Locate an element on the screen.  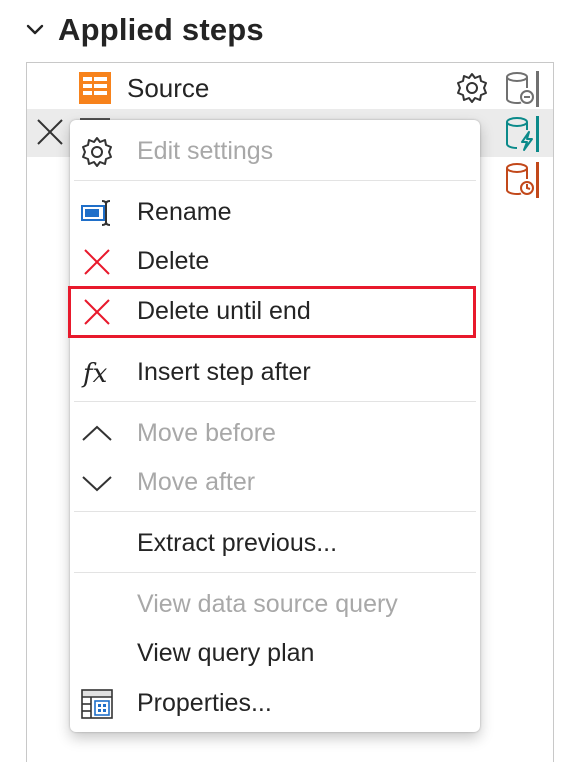
database-lightning-icon is located at coordinates (522, 134).